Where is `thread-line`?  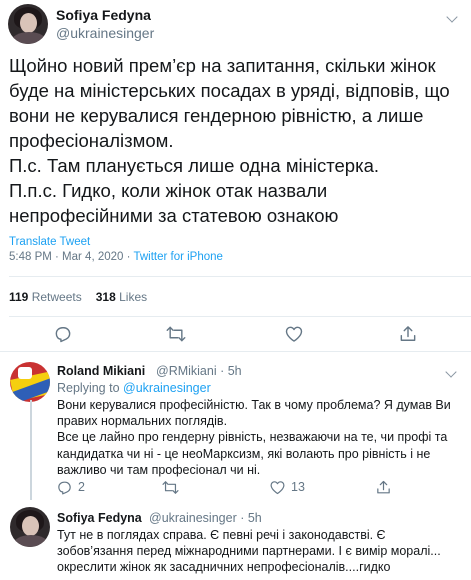
thread-line is located at coordinates (31, 450).